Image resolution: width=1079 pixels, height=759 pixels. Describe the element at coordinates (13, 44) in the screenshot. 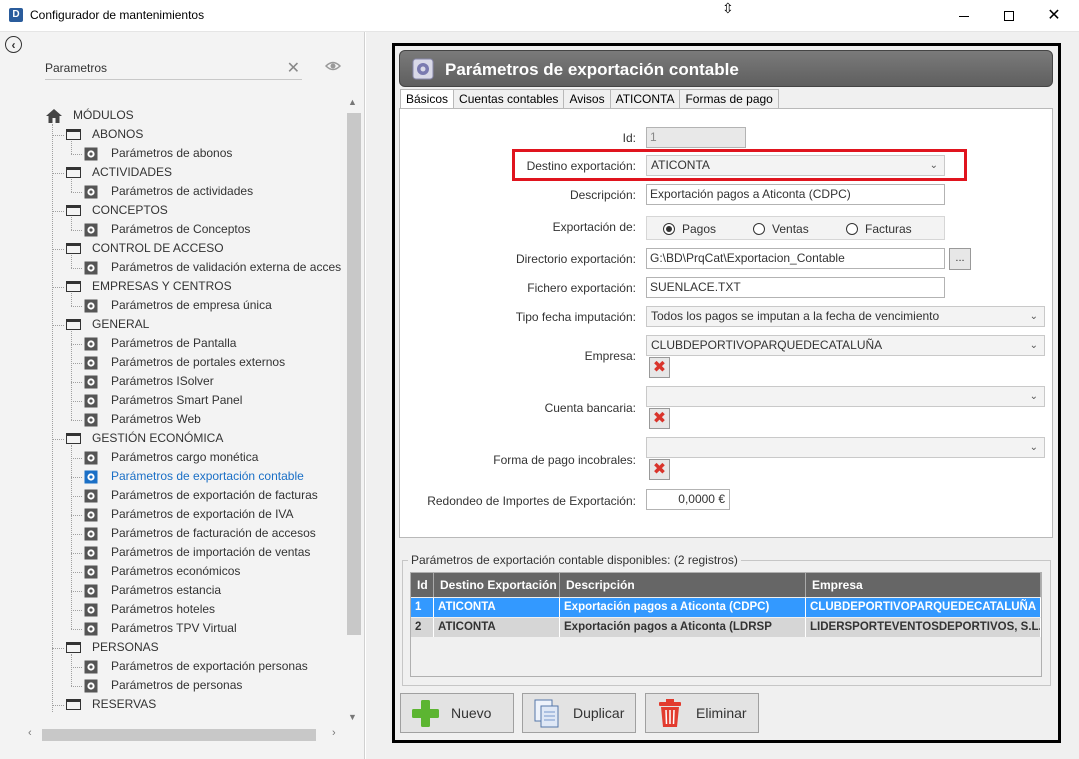

I see `back-button: ‹` at that location.